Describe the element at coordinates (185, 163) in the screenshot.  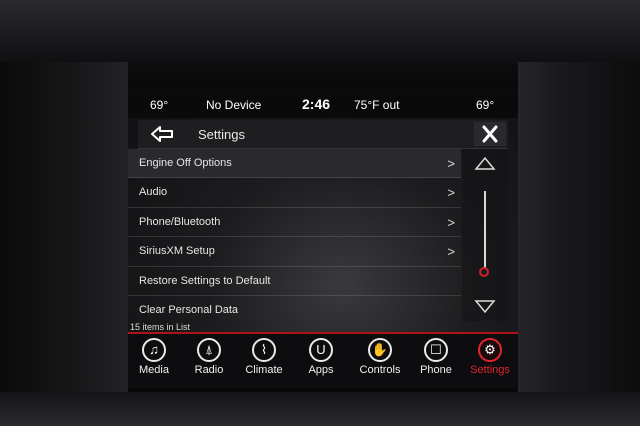
I see `list-item-label: Engine Off Options` at that location.